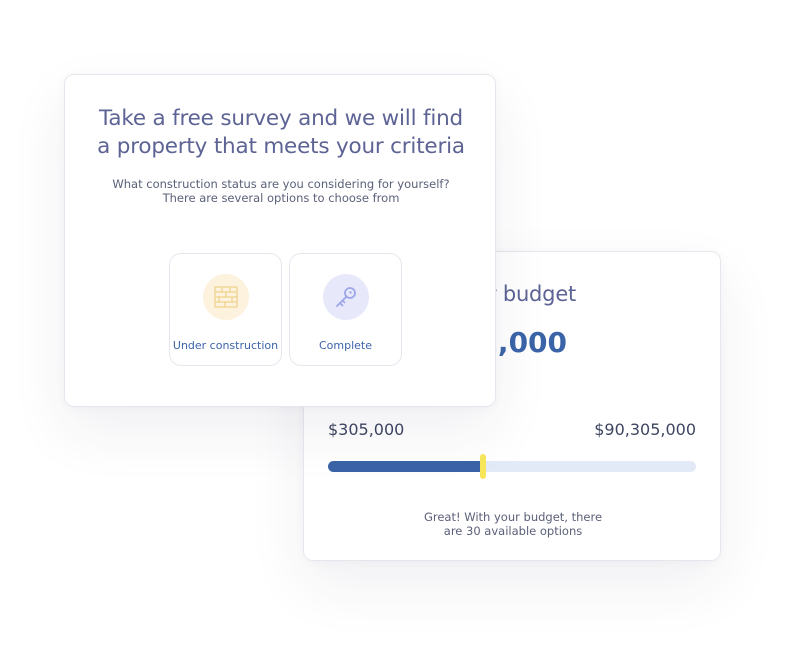  I want to click on slider-fill, so click(405, 466).